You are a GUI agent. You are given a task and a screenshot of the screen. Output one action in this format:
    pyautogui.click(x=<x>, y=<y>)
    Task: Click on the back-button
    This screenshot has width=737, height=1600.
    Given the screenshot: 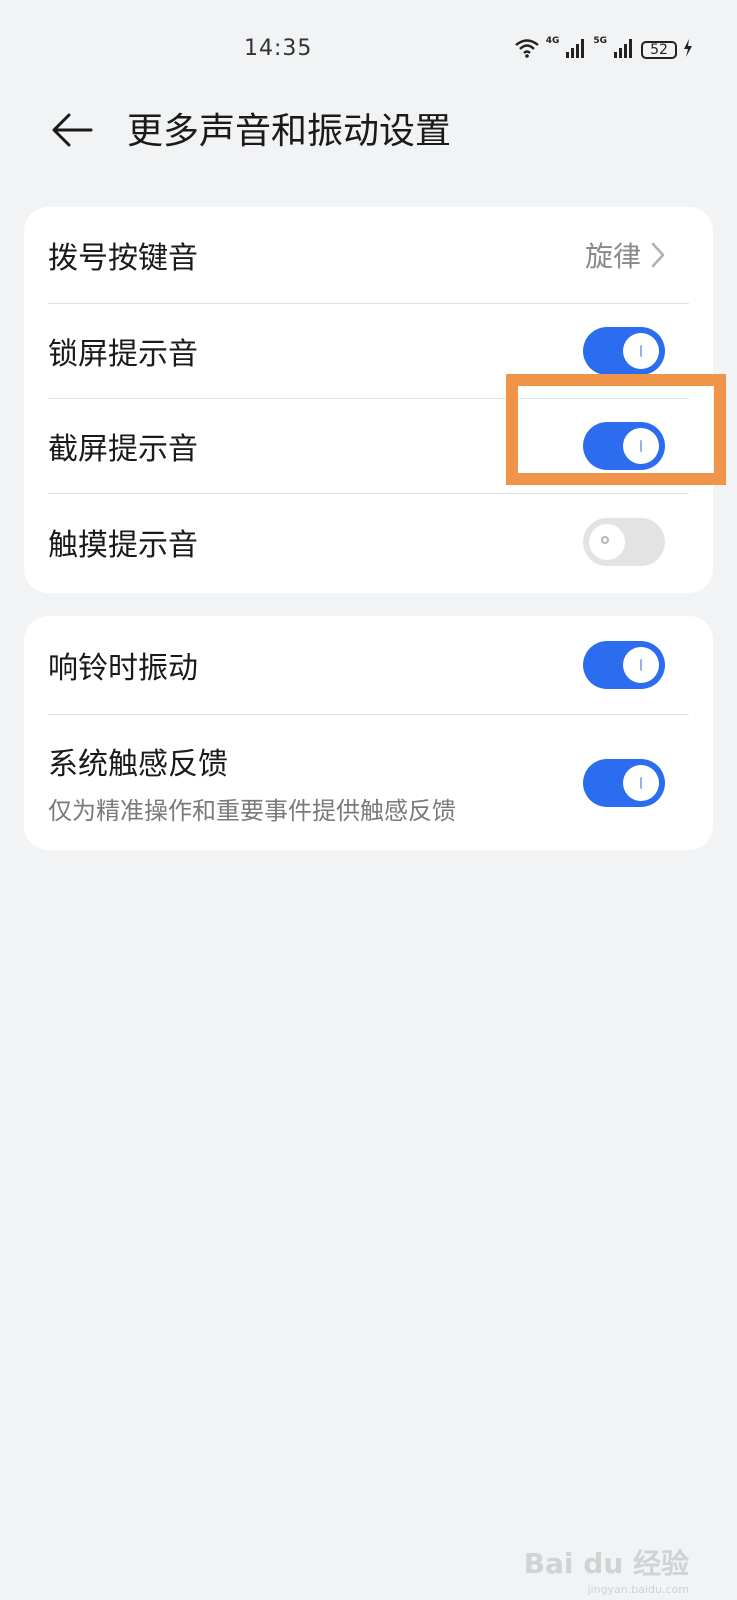 What is the action you would take?
    pyautogui.click(x=72, y=132)
    